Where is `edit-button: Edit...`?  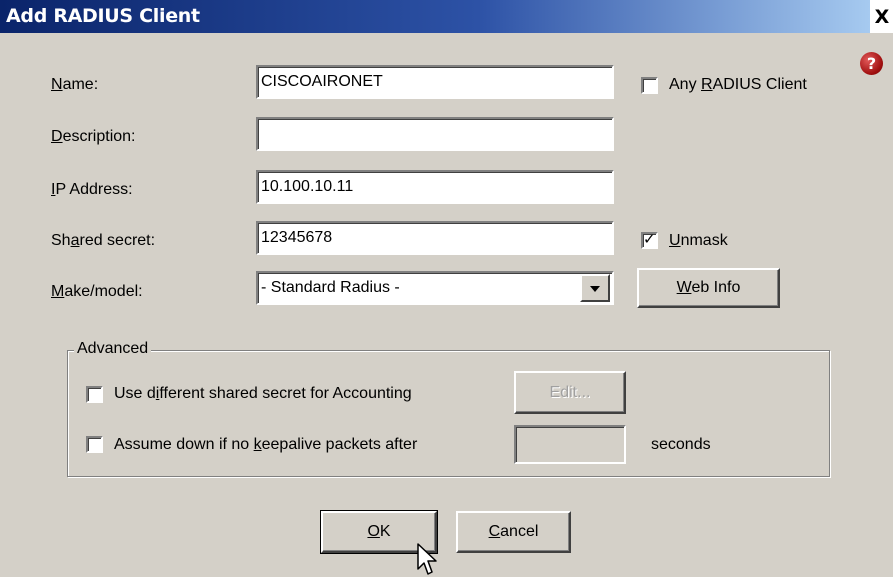
edit-button: Edit... is located at coordinates (570, 392).